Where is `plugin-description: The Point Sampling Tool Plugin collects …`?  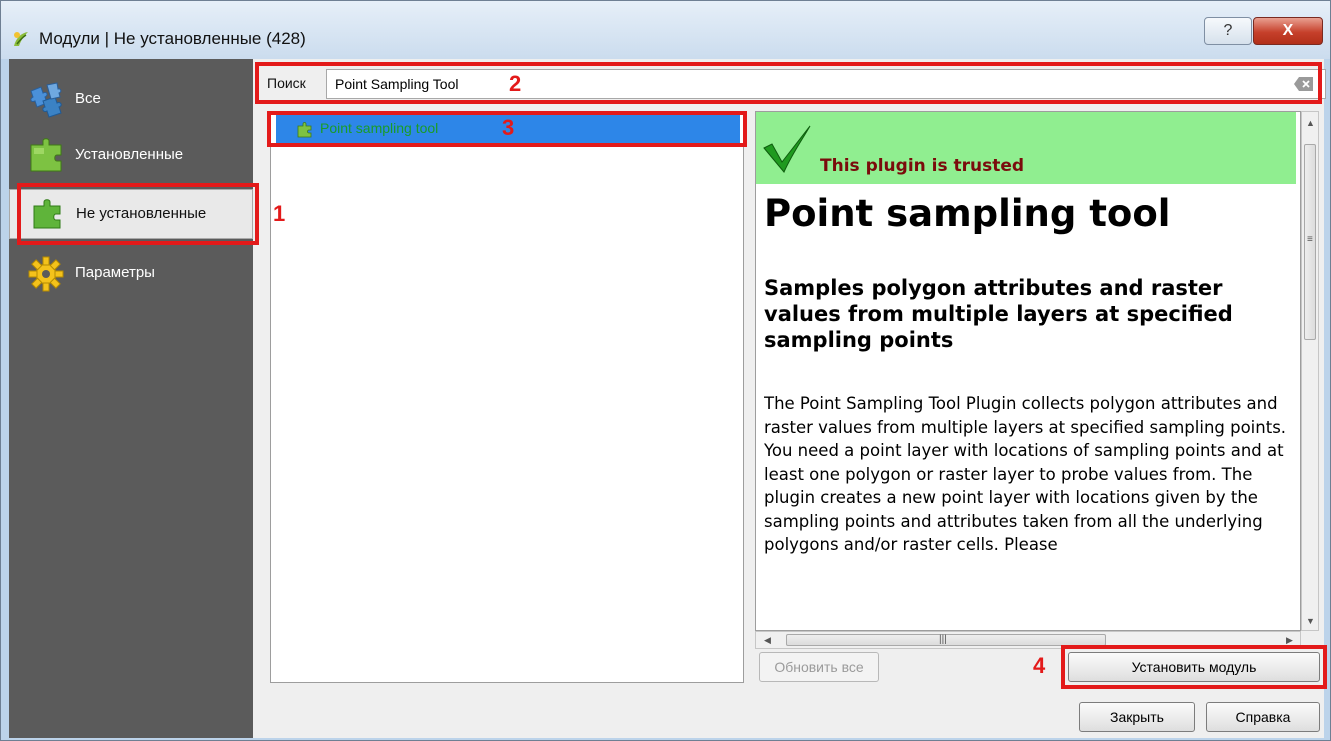 plugin-description: The Point Sampling Tool Plugin collects … is located at coordinates (1025, 474).